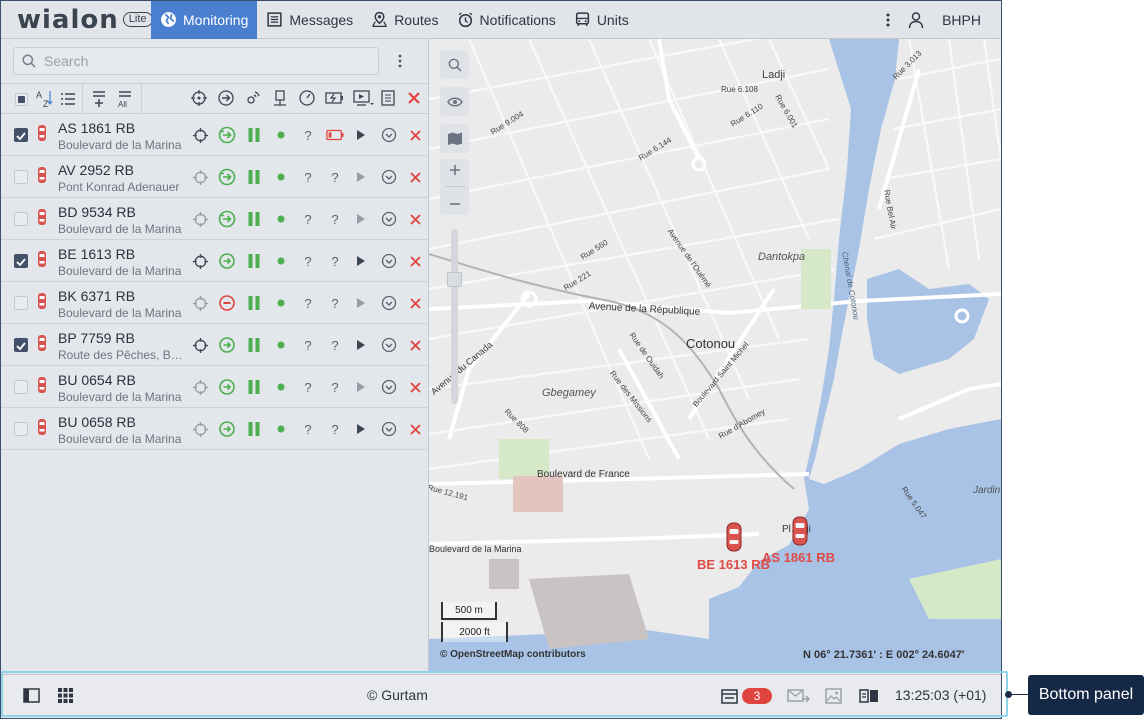 The image size is (1146, 719). Describe the element at coordinates (214, 345) in the screenshot. I see `unit-row: BP 7759 RB Route des Pêches, Bel Air ? ?` at that location.